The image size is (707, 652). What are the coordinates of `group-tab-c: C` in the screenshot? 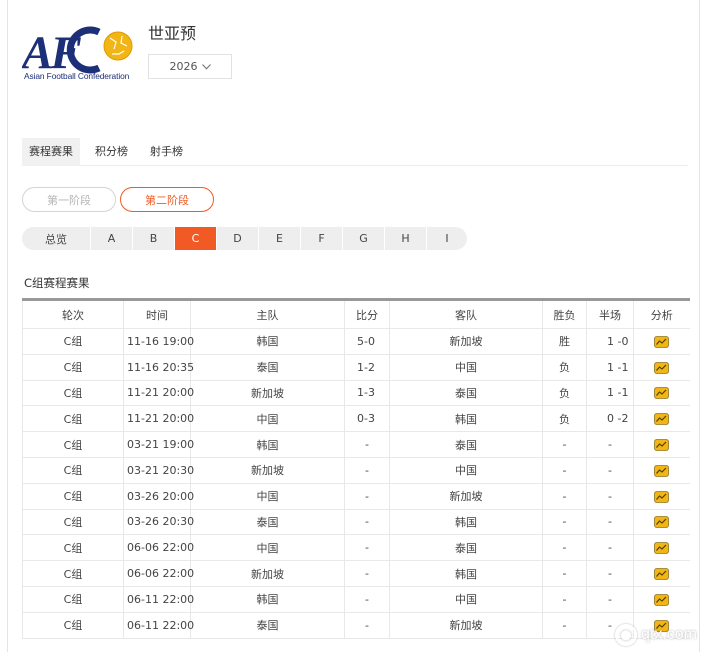 It's located at (196, 238).